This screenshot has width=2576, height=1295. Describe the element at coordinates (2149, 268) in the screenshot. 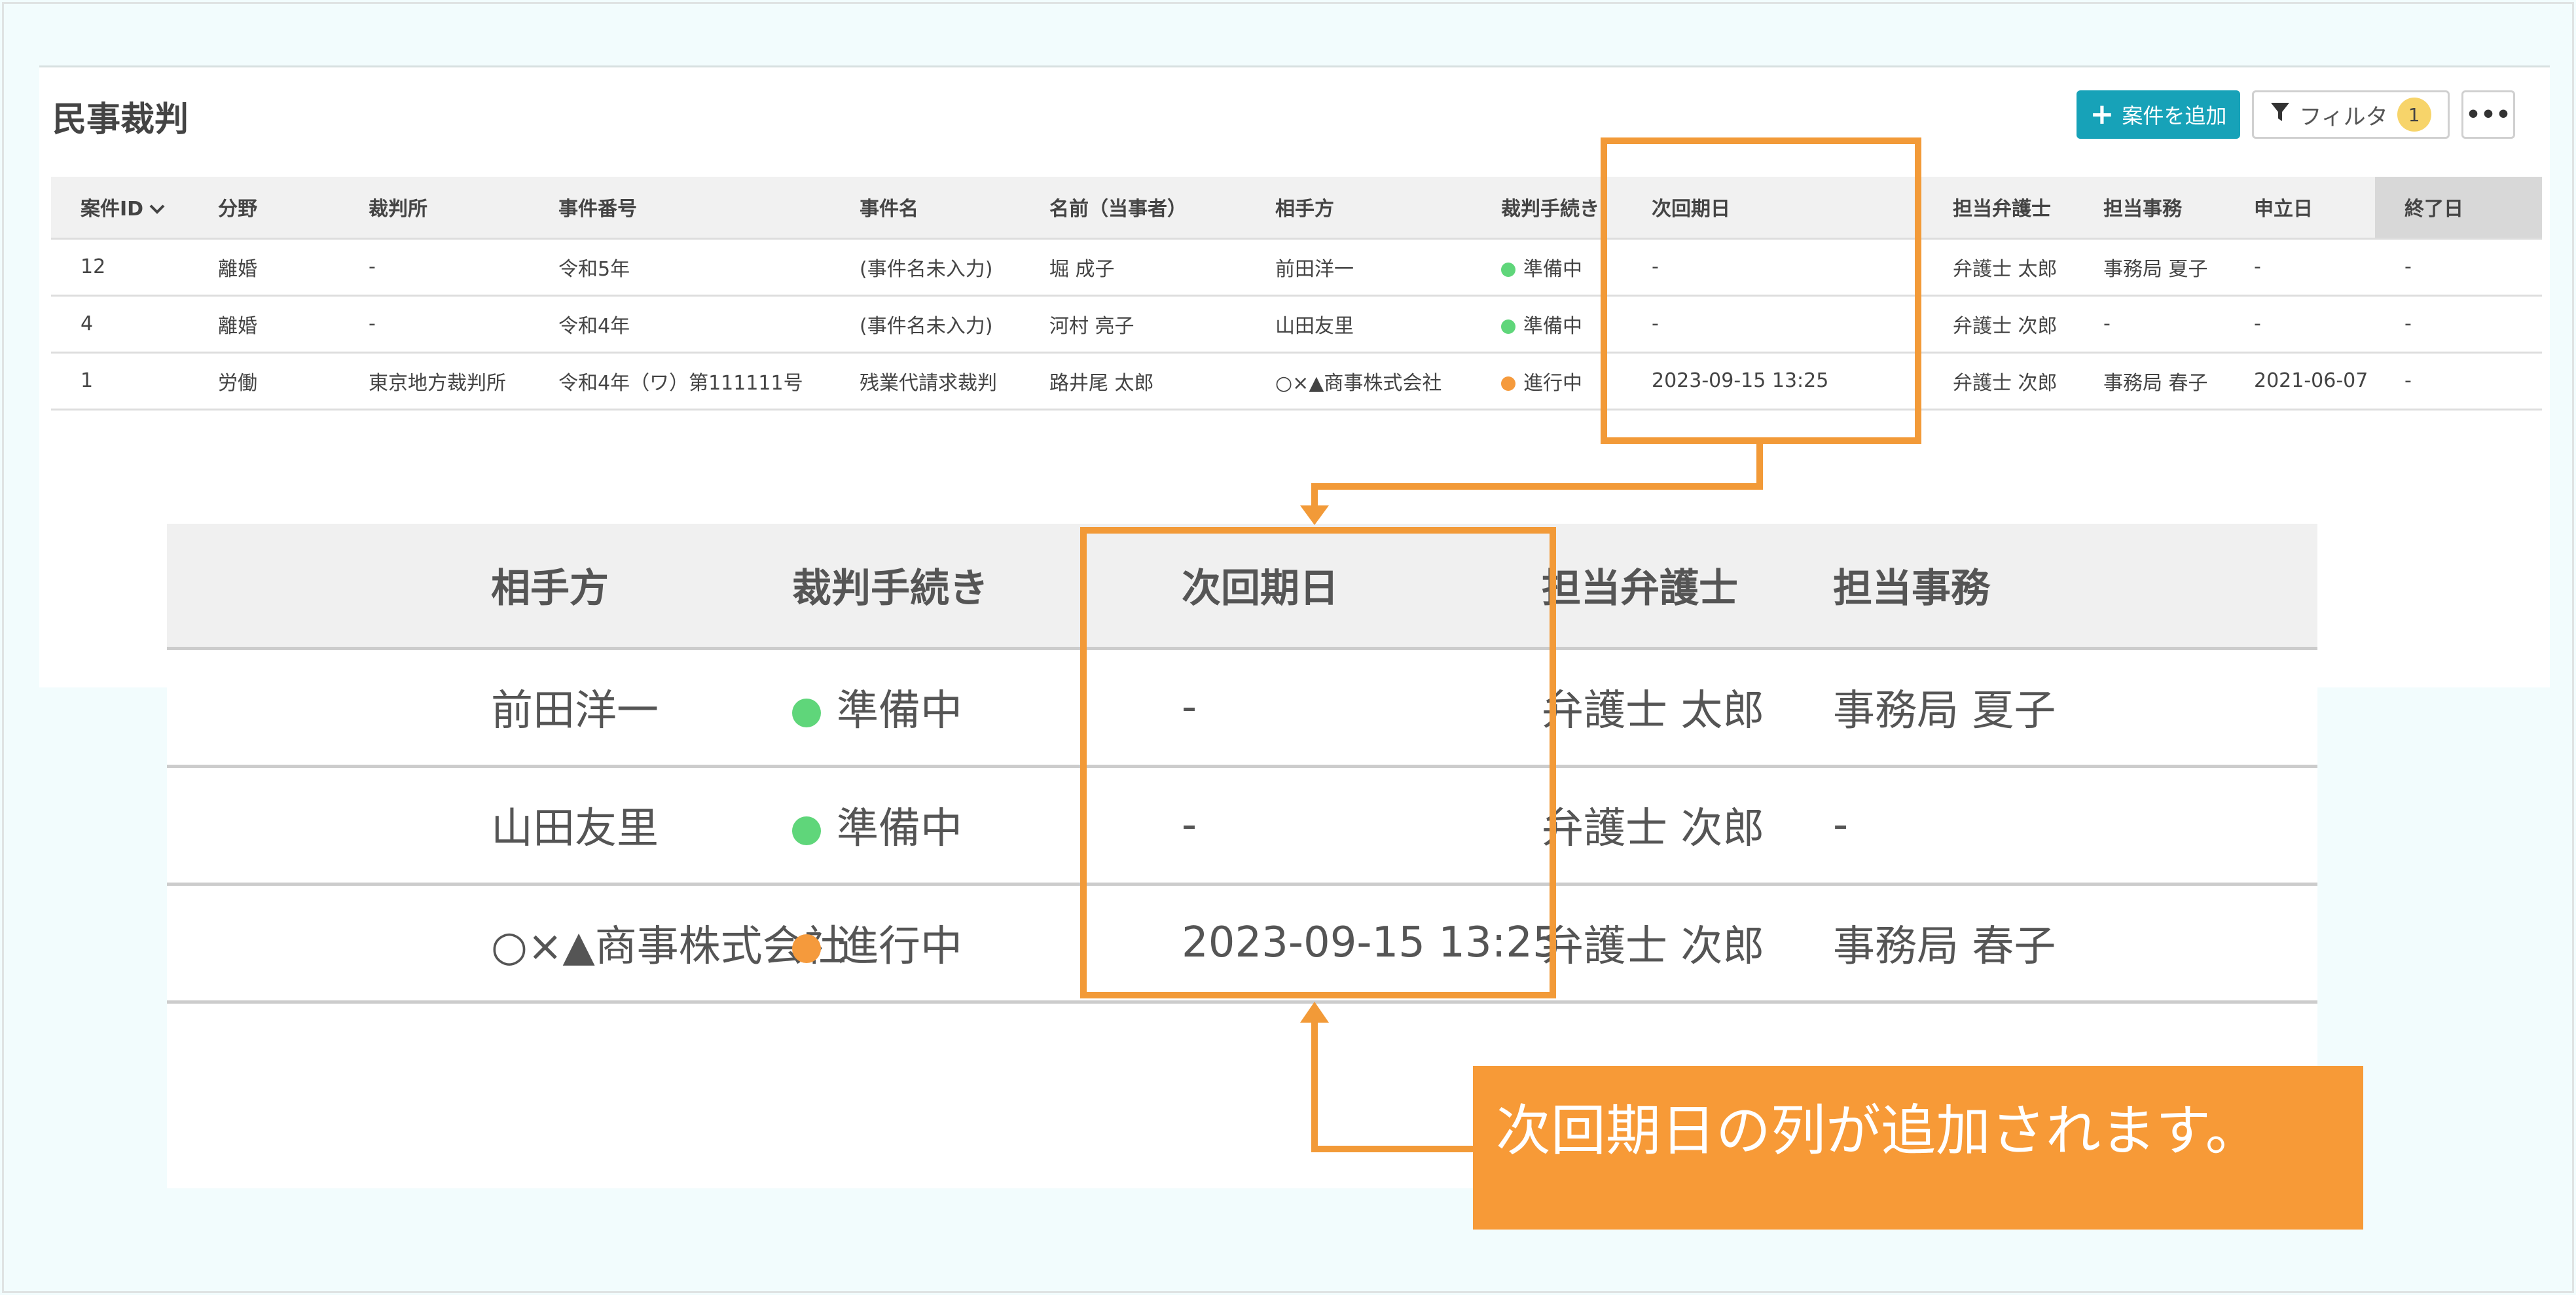

I see `cell-staff: 事務局 夏子` at that location.